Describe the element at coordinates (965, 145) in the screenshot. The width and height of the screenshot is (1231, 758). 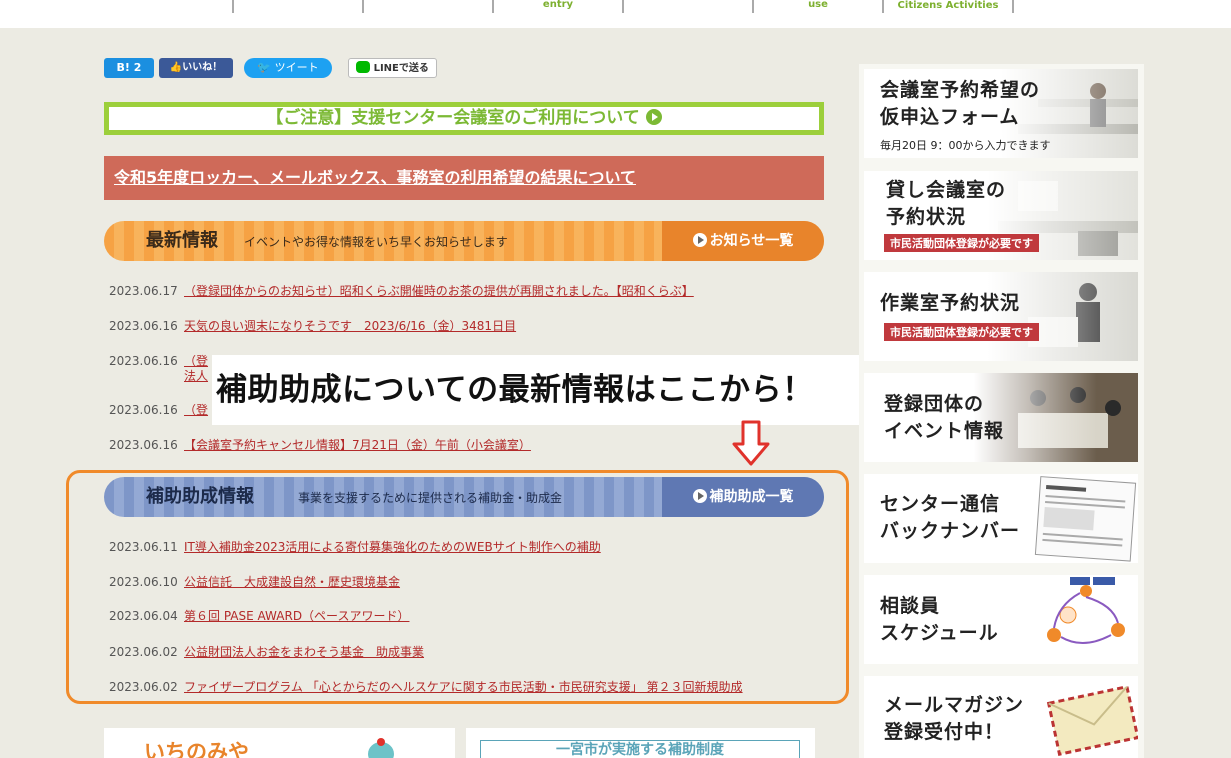
I see `banner-note: 毎月20日 9：00から入力できます` at that location.